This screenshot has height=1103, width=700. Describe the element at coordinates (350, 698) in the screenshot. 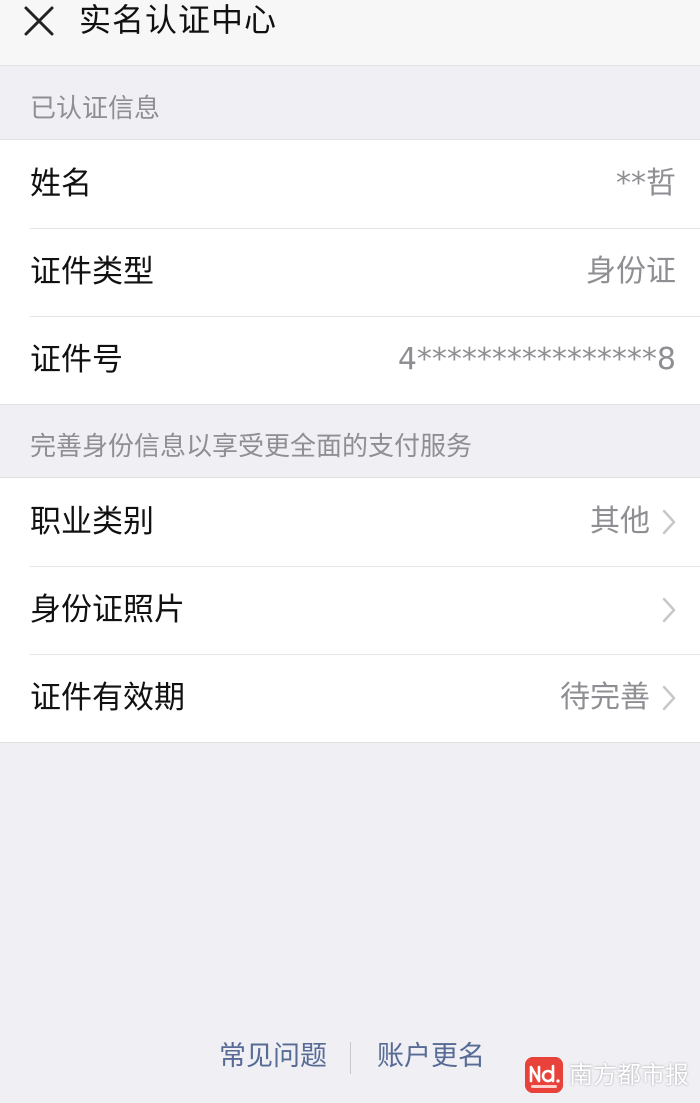

I see `id-validity-row: 证件有效期 待完善` at that location.